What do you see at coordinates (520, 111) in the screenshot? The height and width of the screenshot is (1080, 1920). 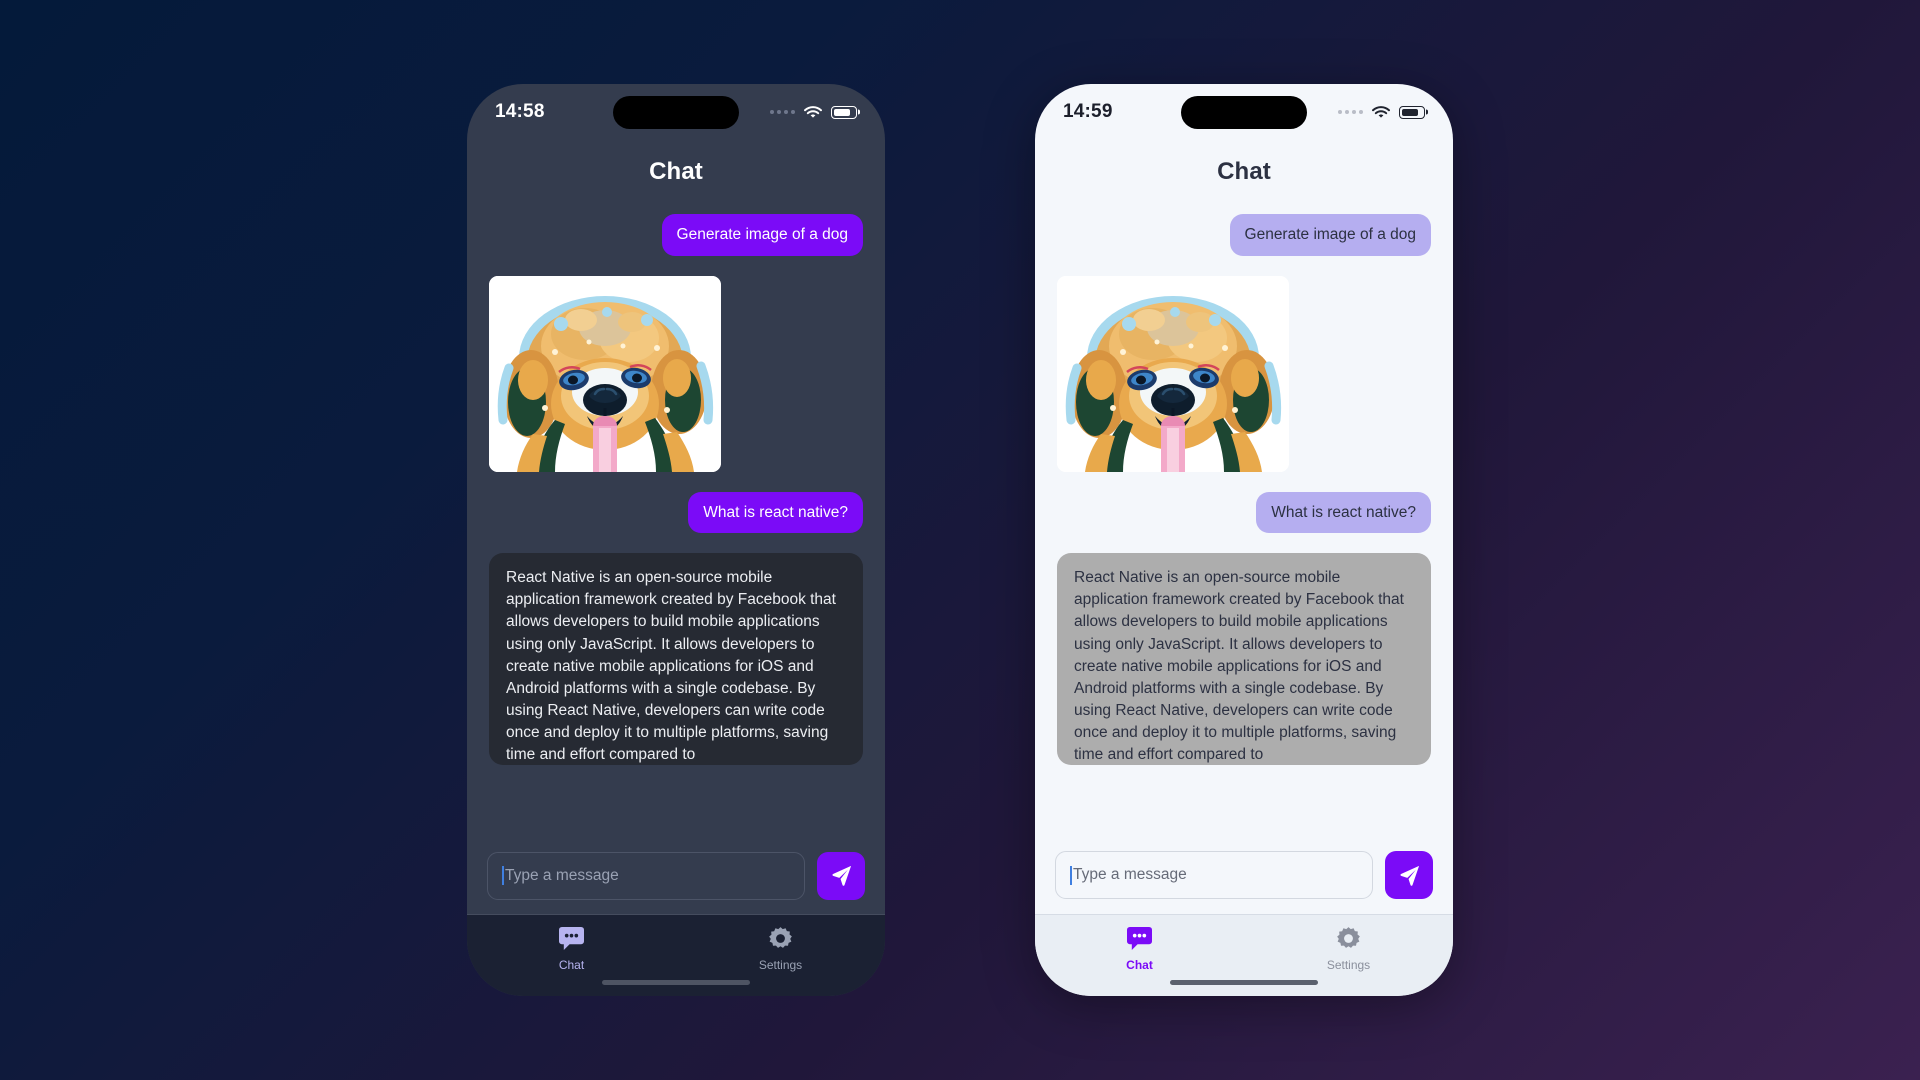 I see `status-bar-clock: 14:58` at bounding box center [520, 111].